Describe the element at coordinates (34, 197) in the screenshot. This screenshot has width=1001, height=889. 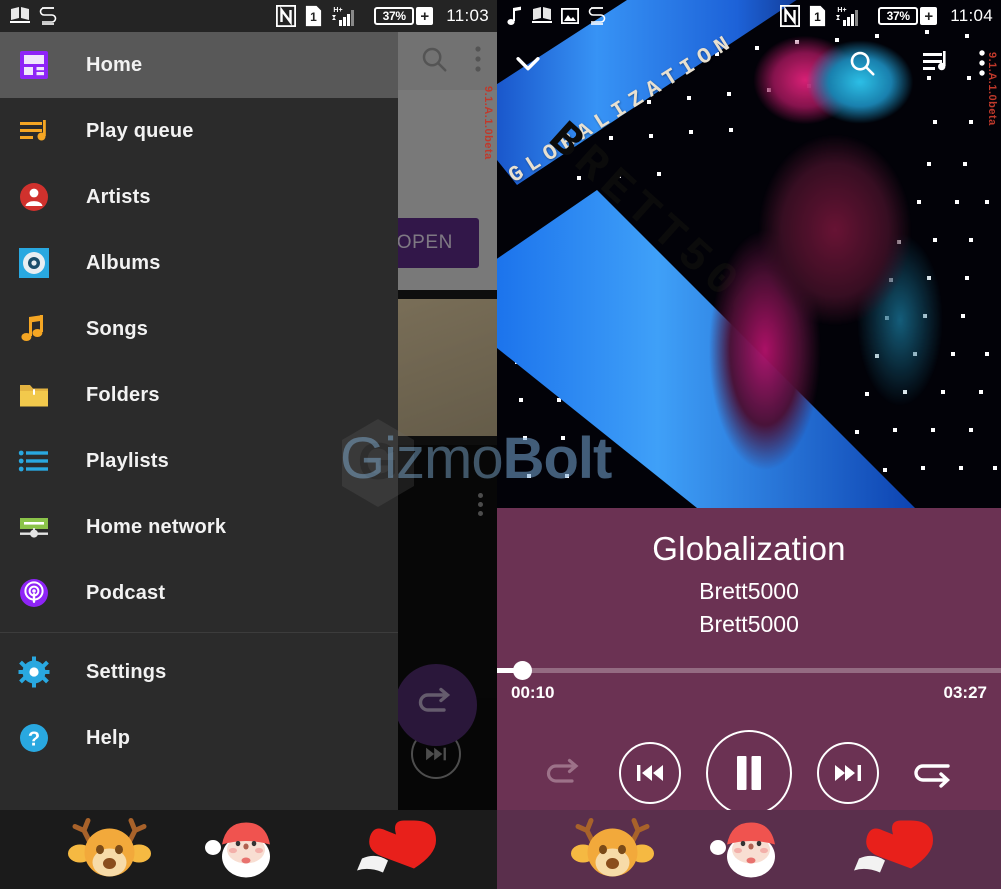
I see `artist-icon` at that location.